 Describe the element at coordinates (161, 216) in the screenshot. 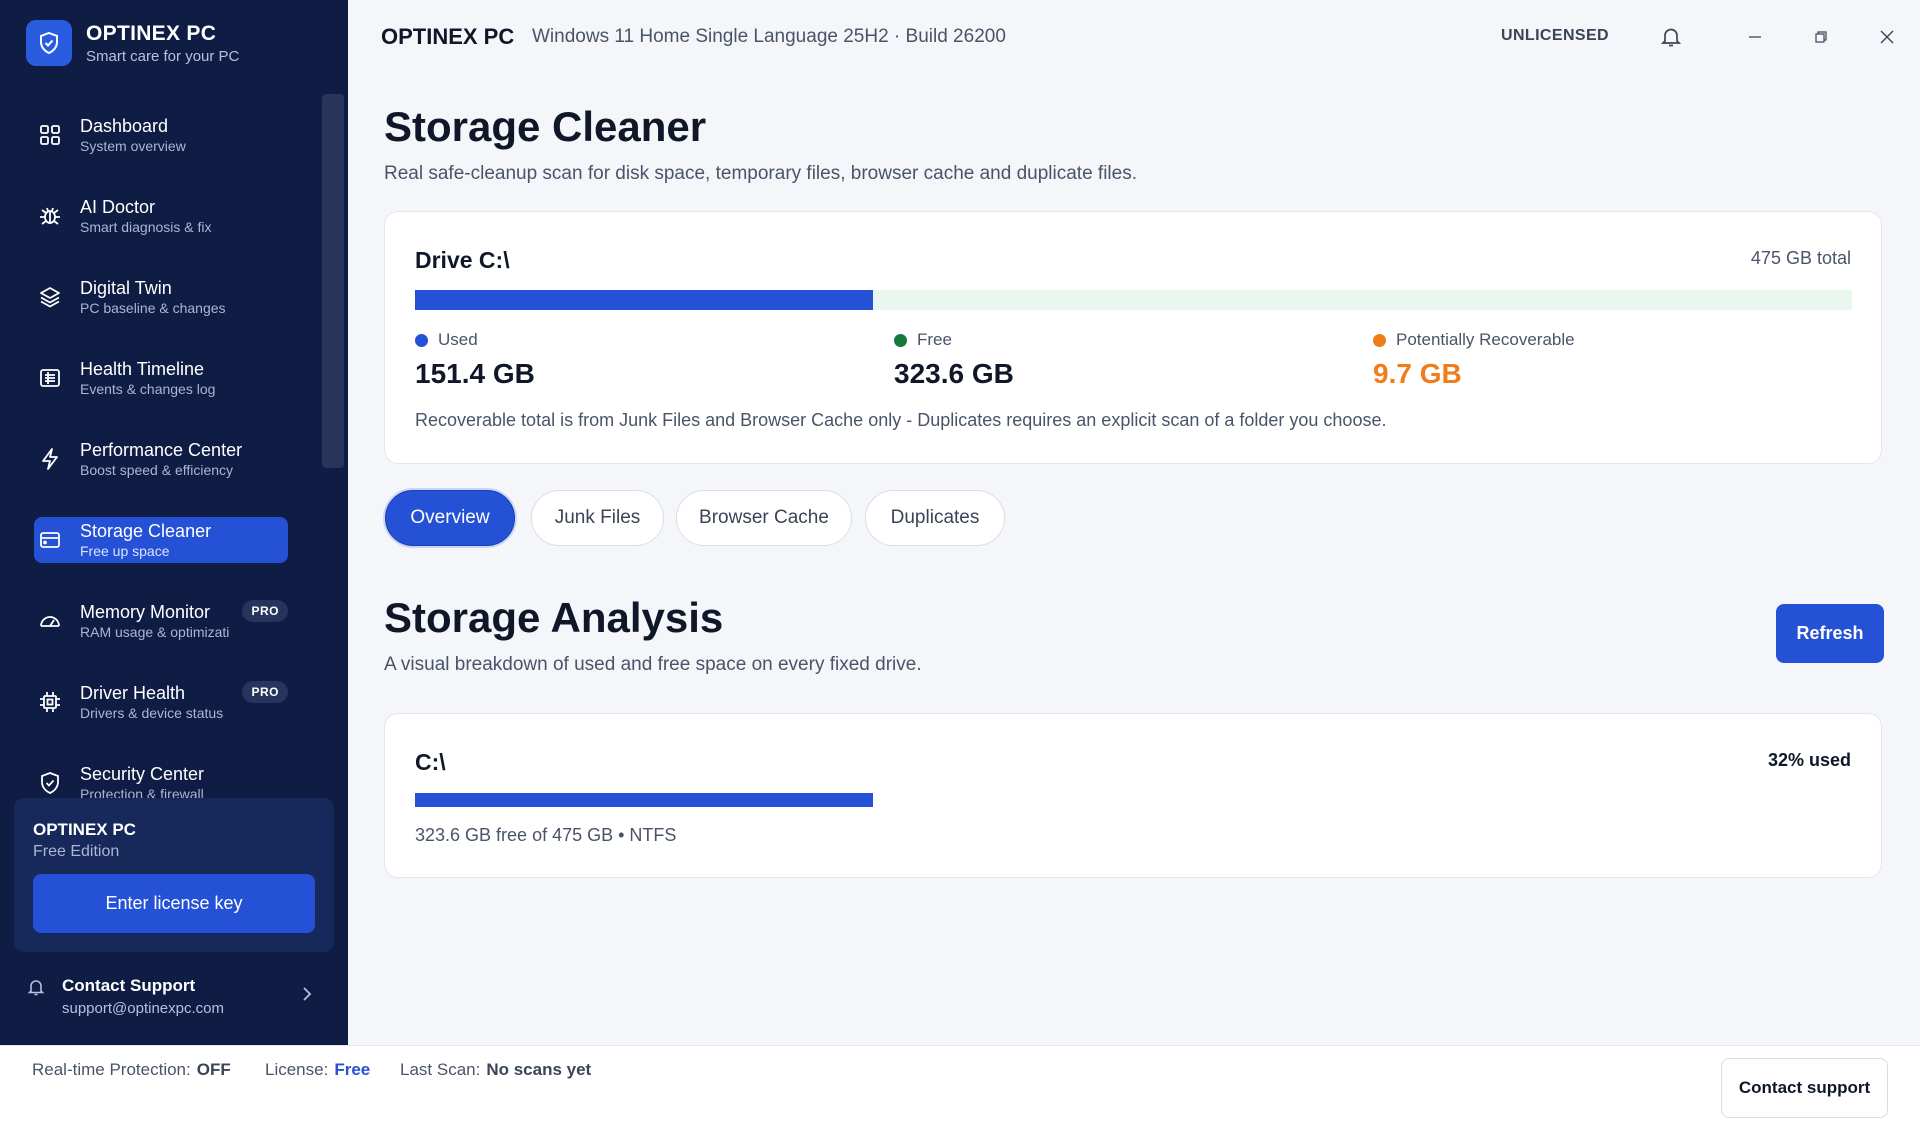

I see `sidebar-item-ai-doctor: AI Doctor Smart diagnosis & fix` at that location.